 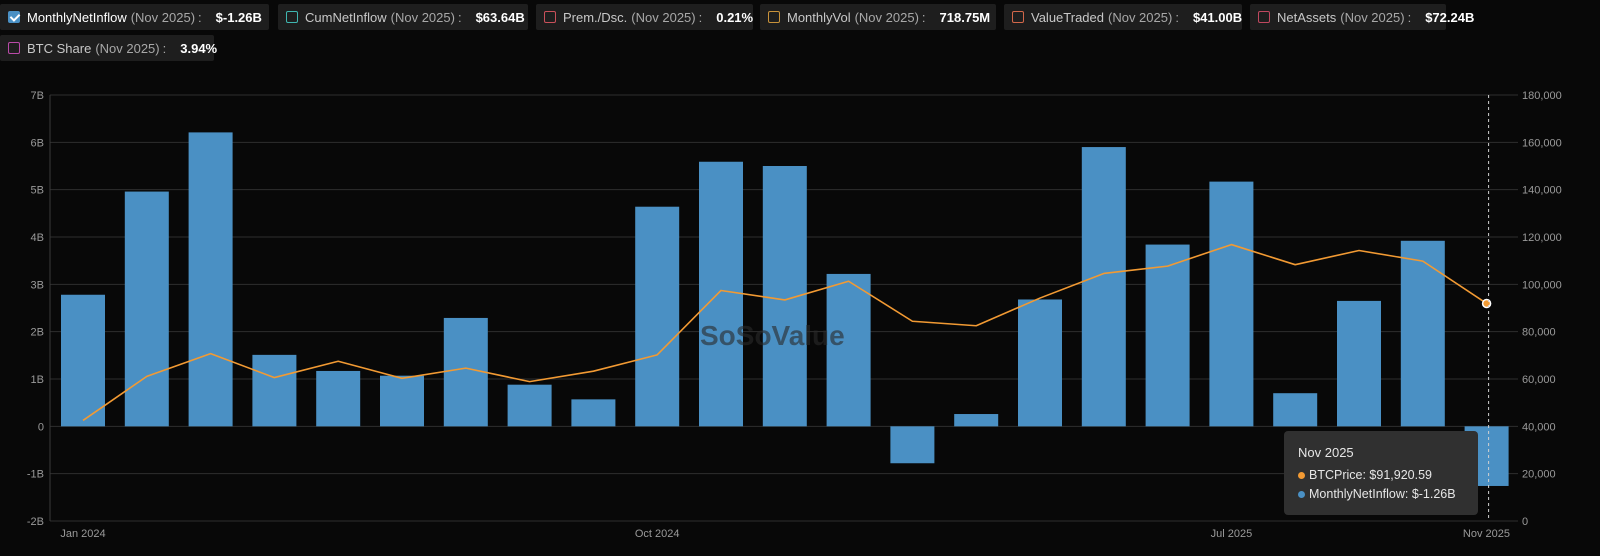 I want to click on x-tick-label: Nov 2025, so click(x=1486, y=534).